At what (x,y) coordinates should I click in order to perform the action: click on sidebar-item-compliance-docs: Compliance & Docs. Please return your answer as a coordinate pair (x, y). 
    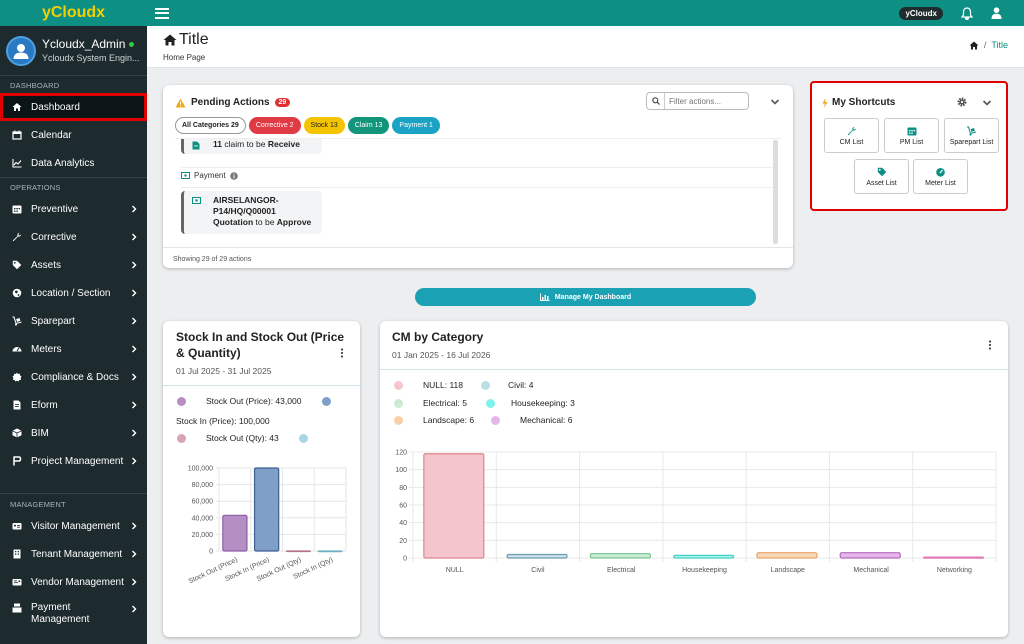
    Looking at the image, I should click on (73, 377).